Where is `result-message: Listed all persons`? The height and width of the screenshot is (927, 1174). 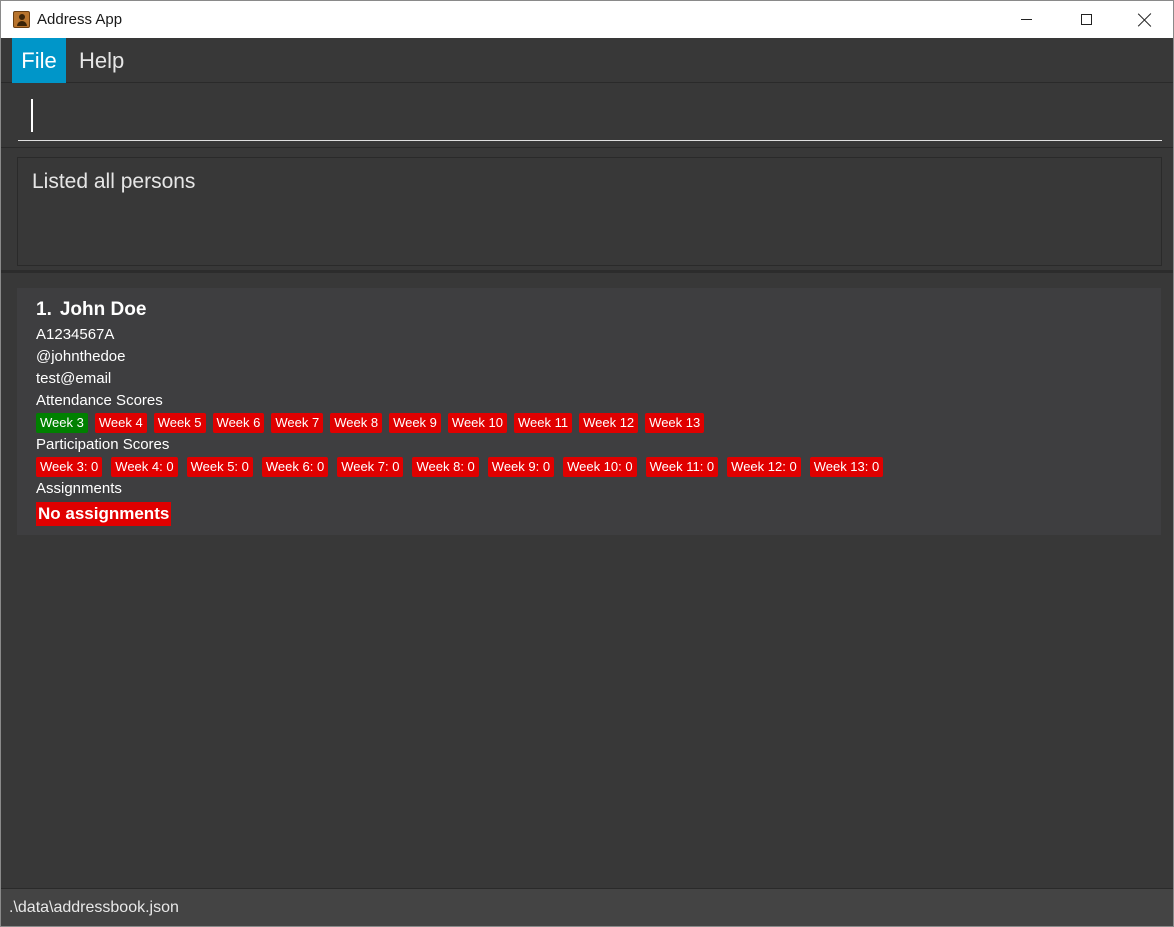
result-message: Listed all persons is located at coordinates (114, 181).